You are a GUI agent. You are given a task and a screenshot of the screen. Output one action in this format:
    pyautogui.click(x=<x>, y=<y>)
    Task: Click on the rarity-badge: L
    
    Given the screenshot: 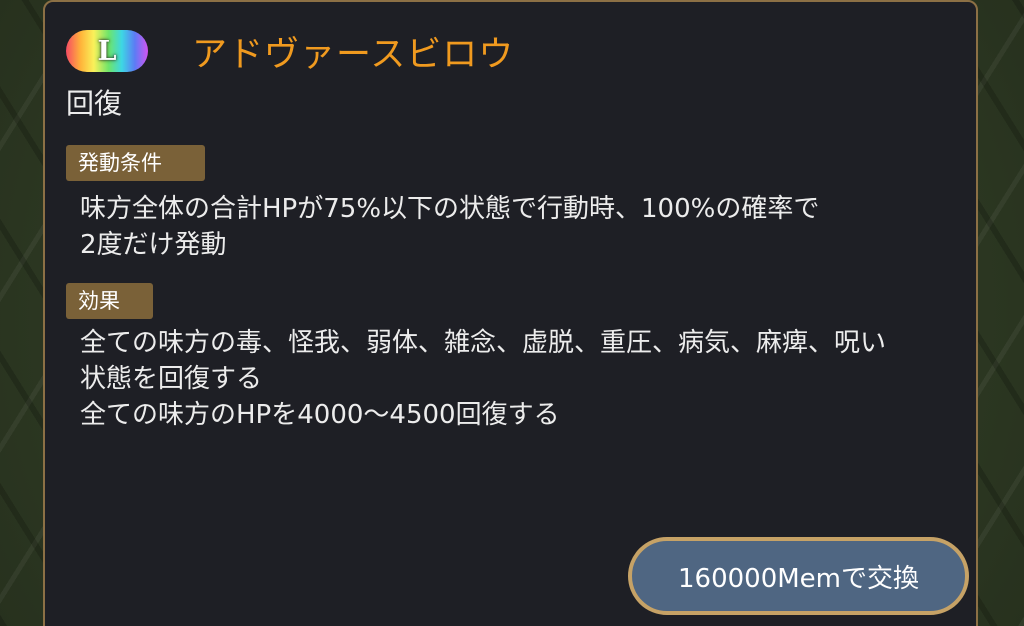 What is the action you would take?
    pyautogui.click(x=107, y=51)
    